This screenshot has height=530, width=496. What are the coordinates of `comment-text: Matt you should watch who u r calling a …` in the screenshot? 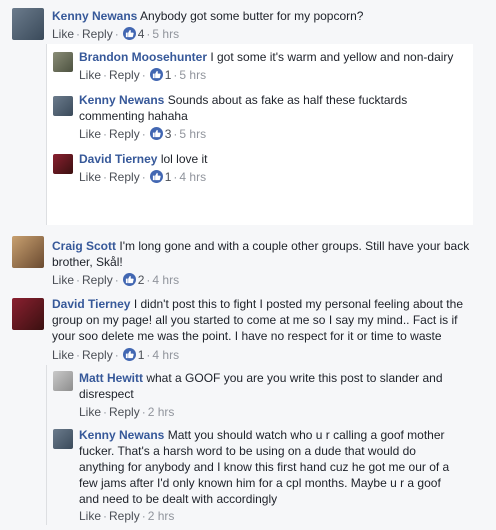 It's located at (306, 435).